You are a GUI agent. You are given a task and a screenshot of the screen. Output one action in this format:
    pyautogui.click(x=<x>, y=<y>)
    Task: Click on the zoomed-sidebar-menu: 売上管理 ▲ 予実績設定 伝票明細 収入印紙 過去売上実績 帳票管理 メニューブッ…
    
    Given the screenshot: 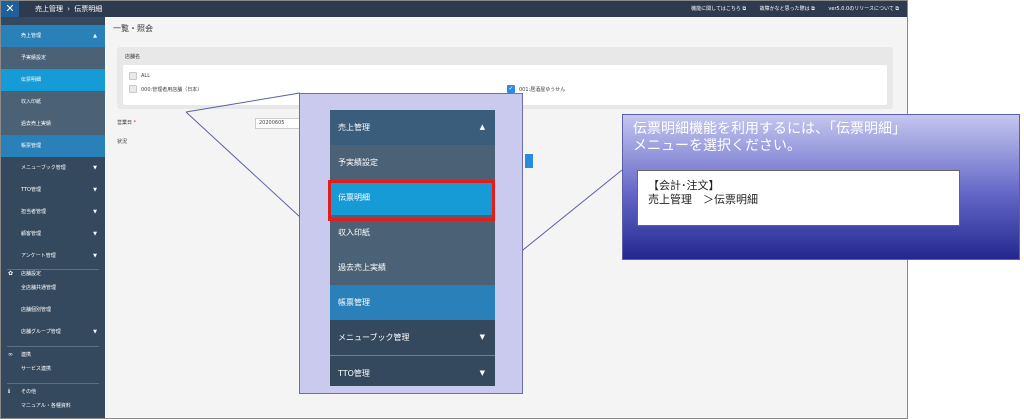 What is the action you would take?
    pyautogui.click(x=412, y=248)
    